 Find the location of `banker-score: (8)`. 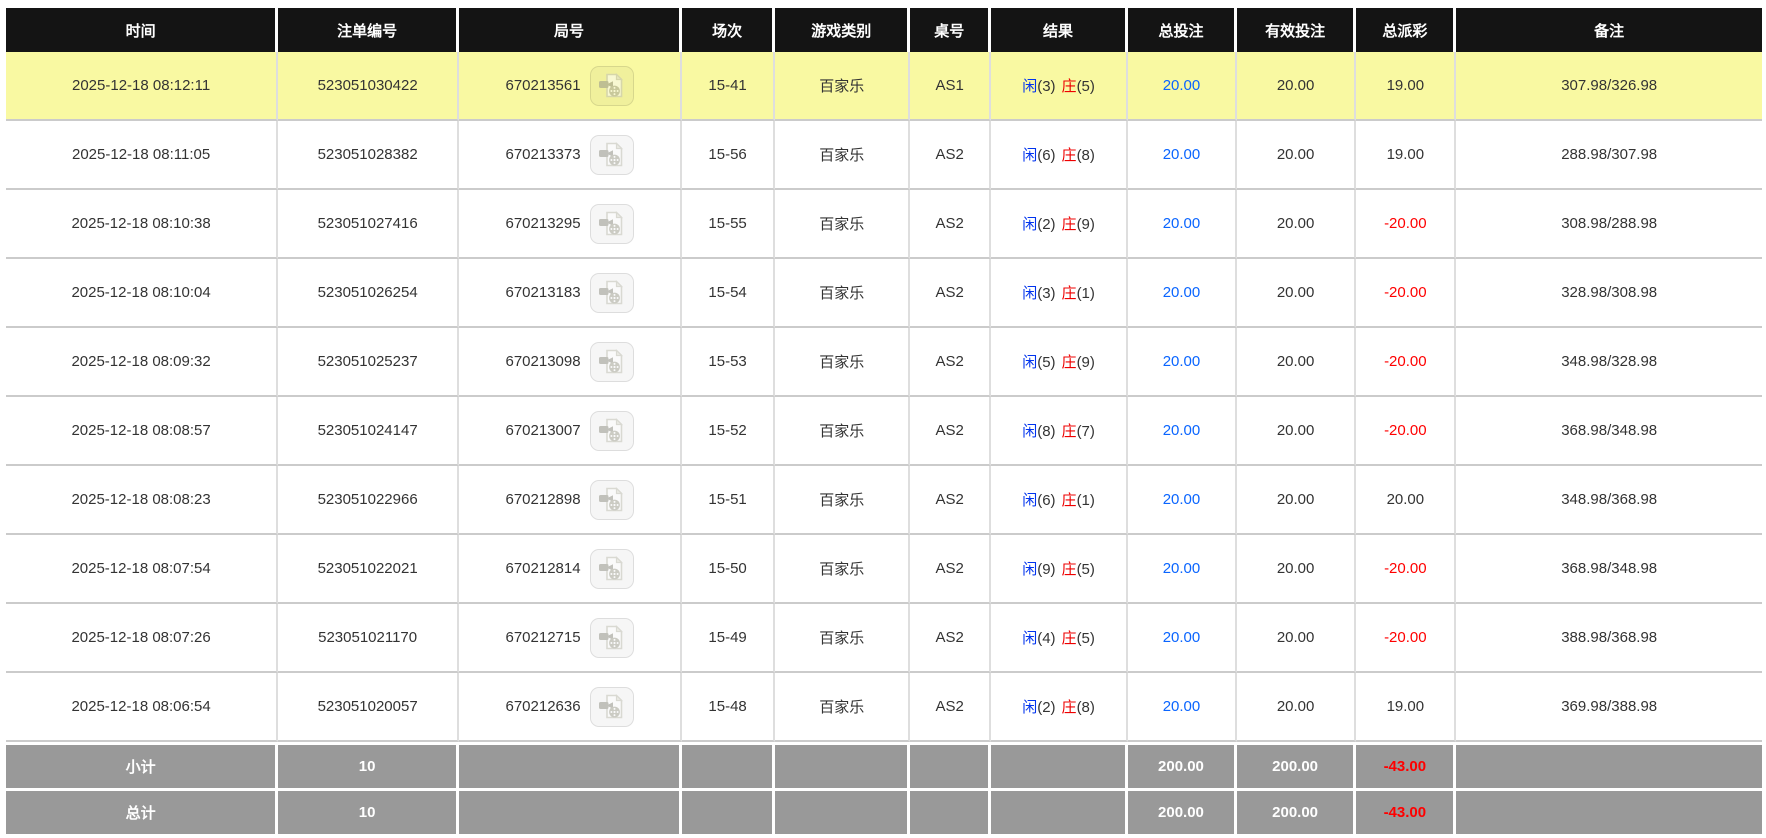

banker-score: (8) is located at coordinates (1085, 155).